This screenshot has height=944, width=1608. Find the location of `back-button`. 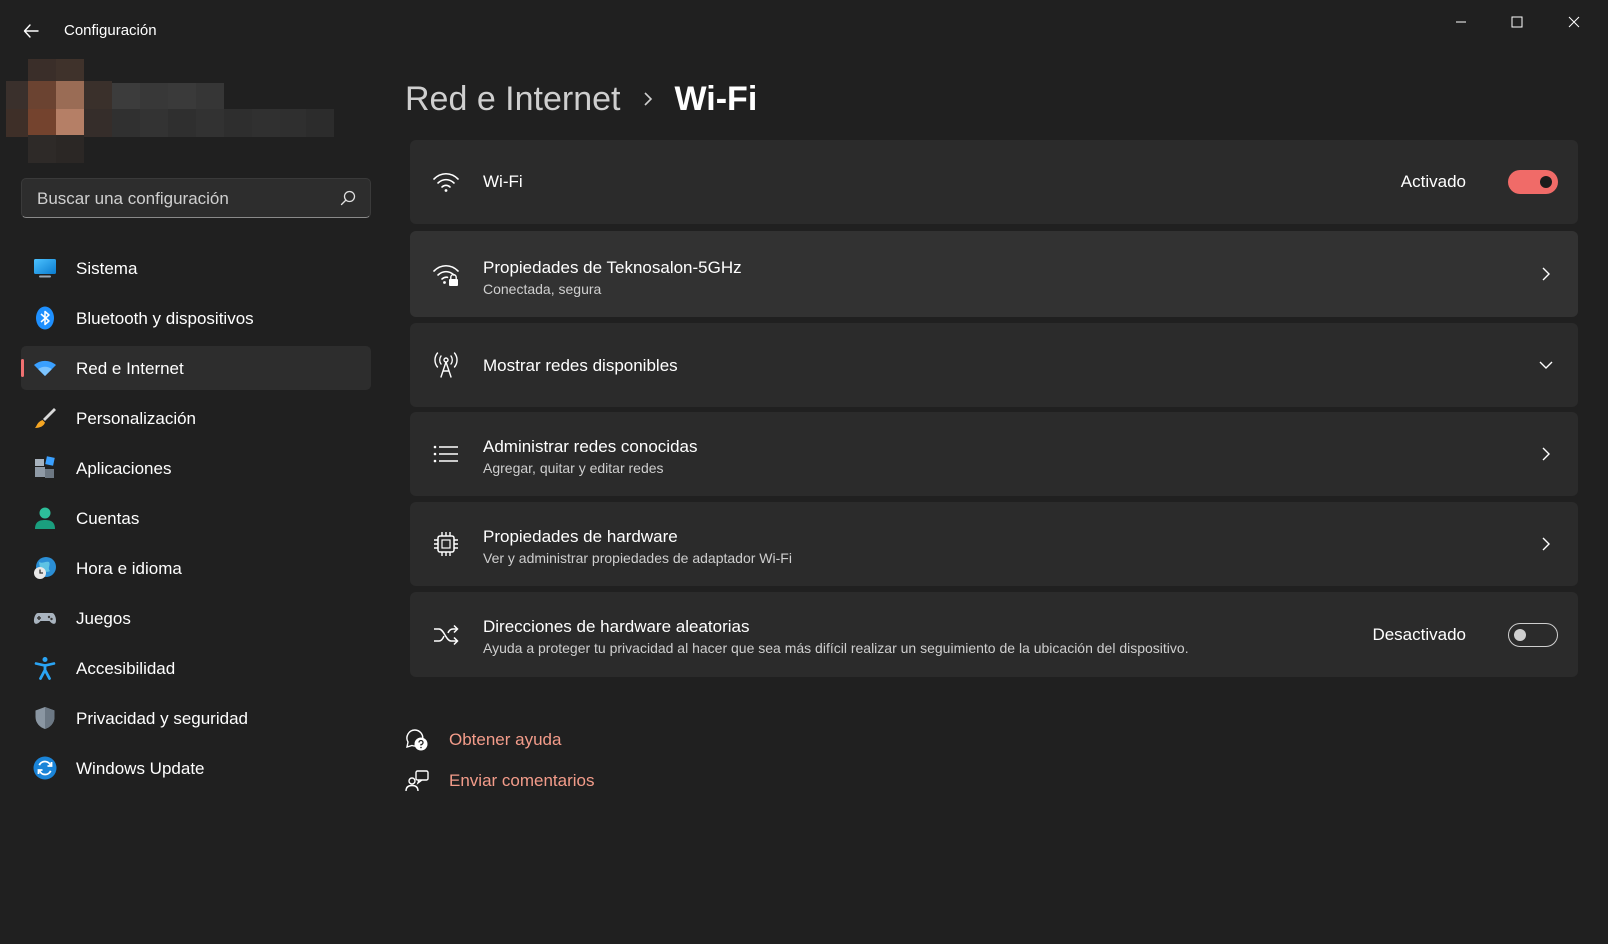

back-button is located at coordinates (31, 31).